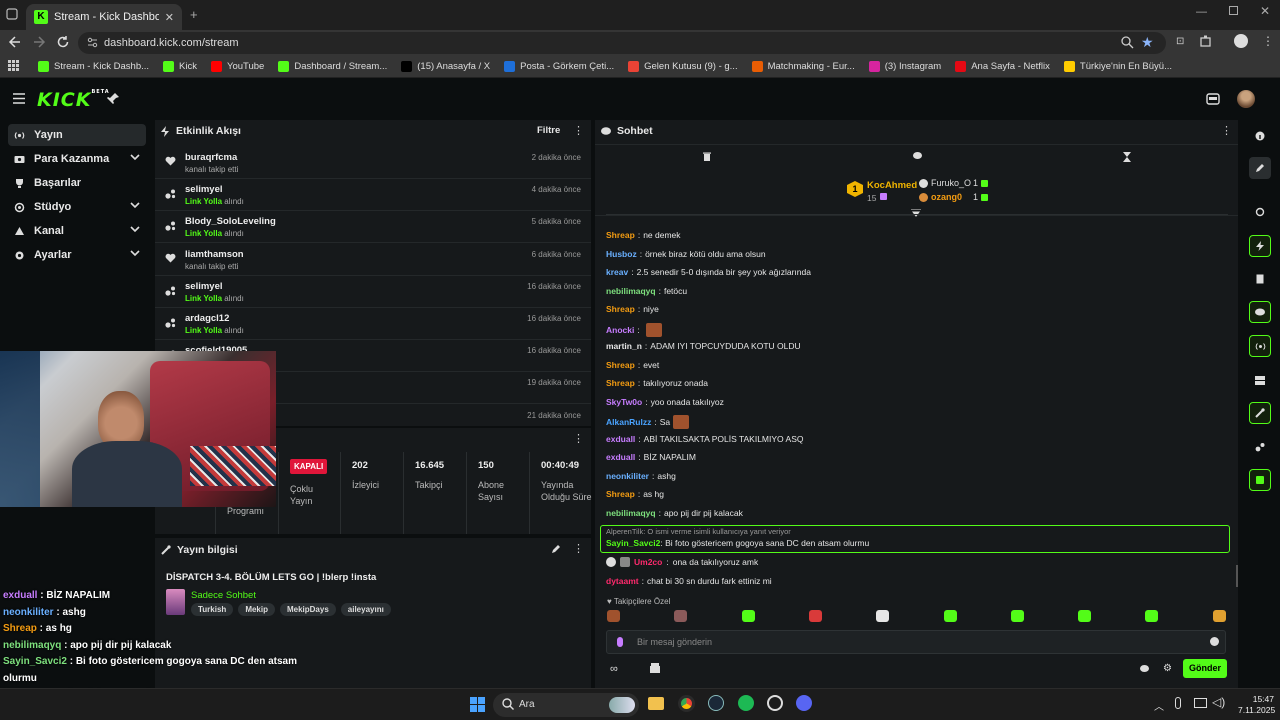 The height and width of the screenshot is (720, 1280). I want to click on wrench-rail-icon, so click(1260, 413).